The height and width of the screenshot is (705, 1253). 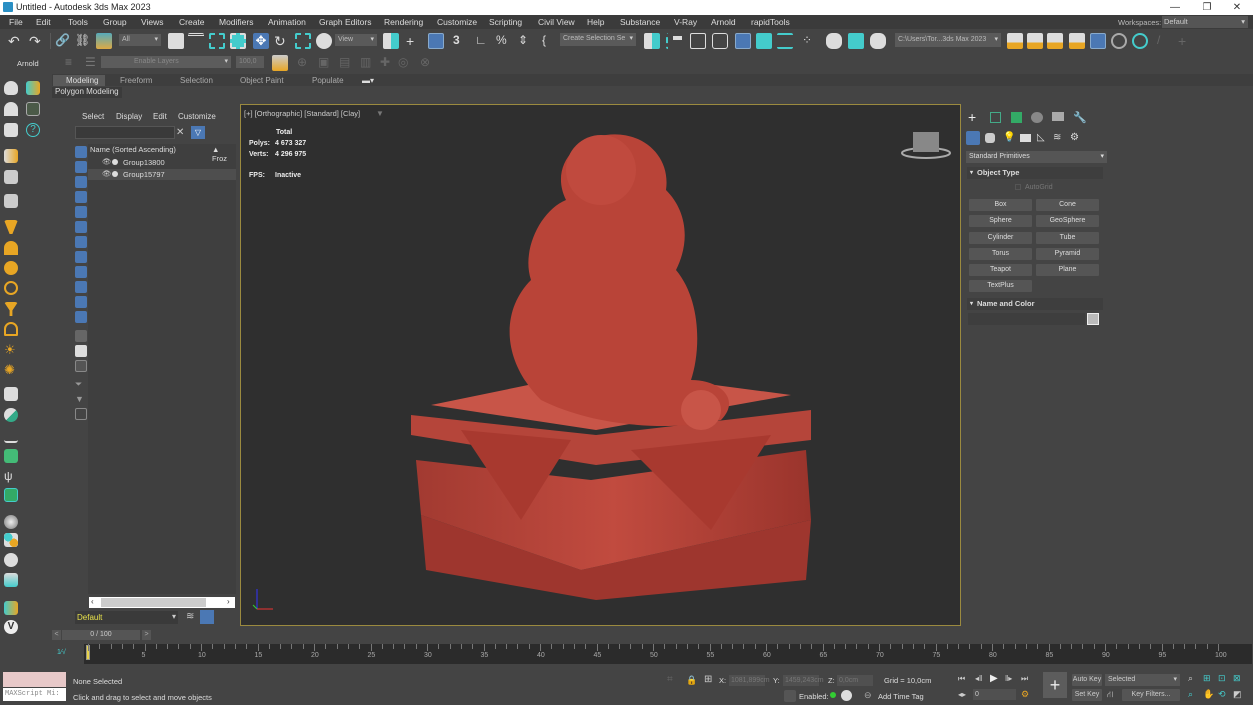 What do you see at coordinates (436, 41) in the screenshot?
I see `keyboard-shortcut-override-icon` at bounding box center [436, 41].